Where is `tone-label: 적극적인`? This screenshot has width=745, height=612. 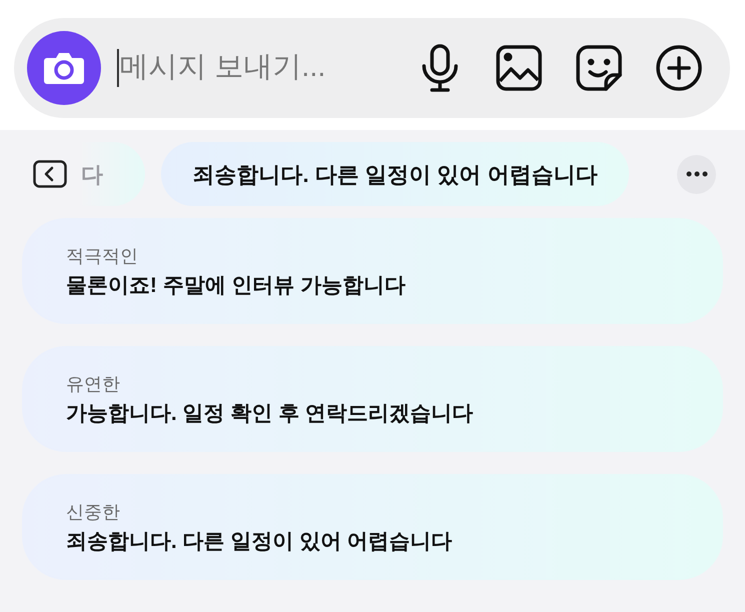
tone-label: 적극적인 is located at coordinates (102, 255).